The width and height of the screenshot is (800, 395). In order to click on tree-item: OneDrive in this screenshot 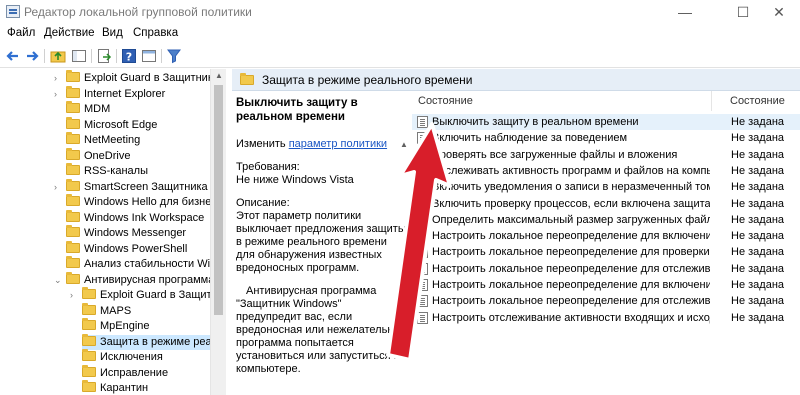, I will do `click(138, 155)`.